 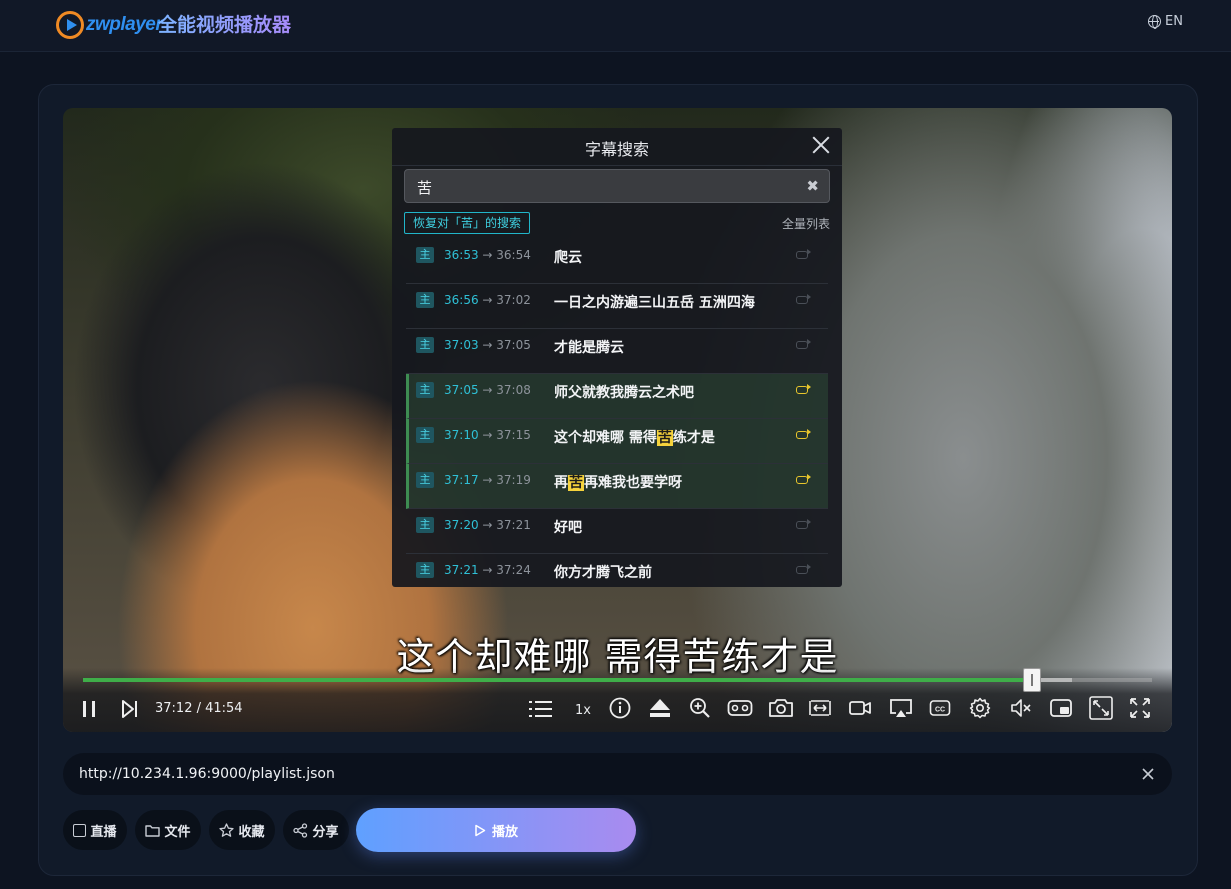 I want to click on cast-icon, so click(x=901, y=708).